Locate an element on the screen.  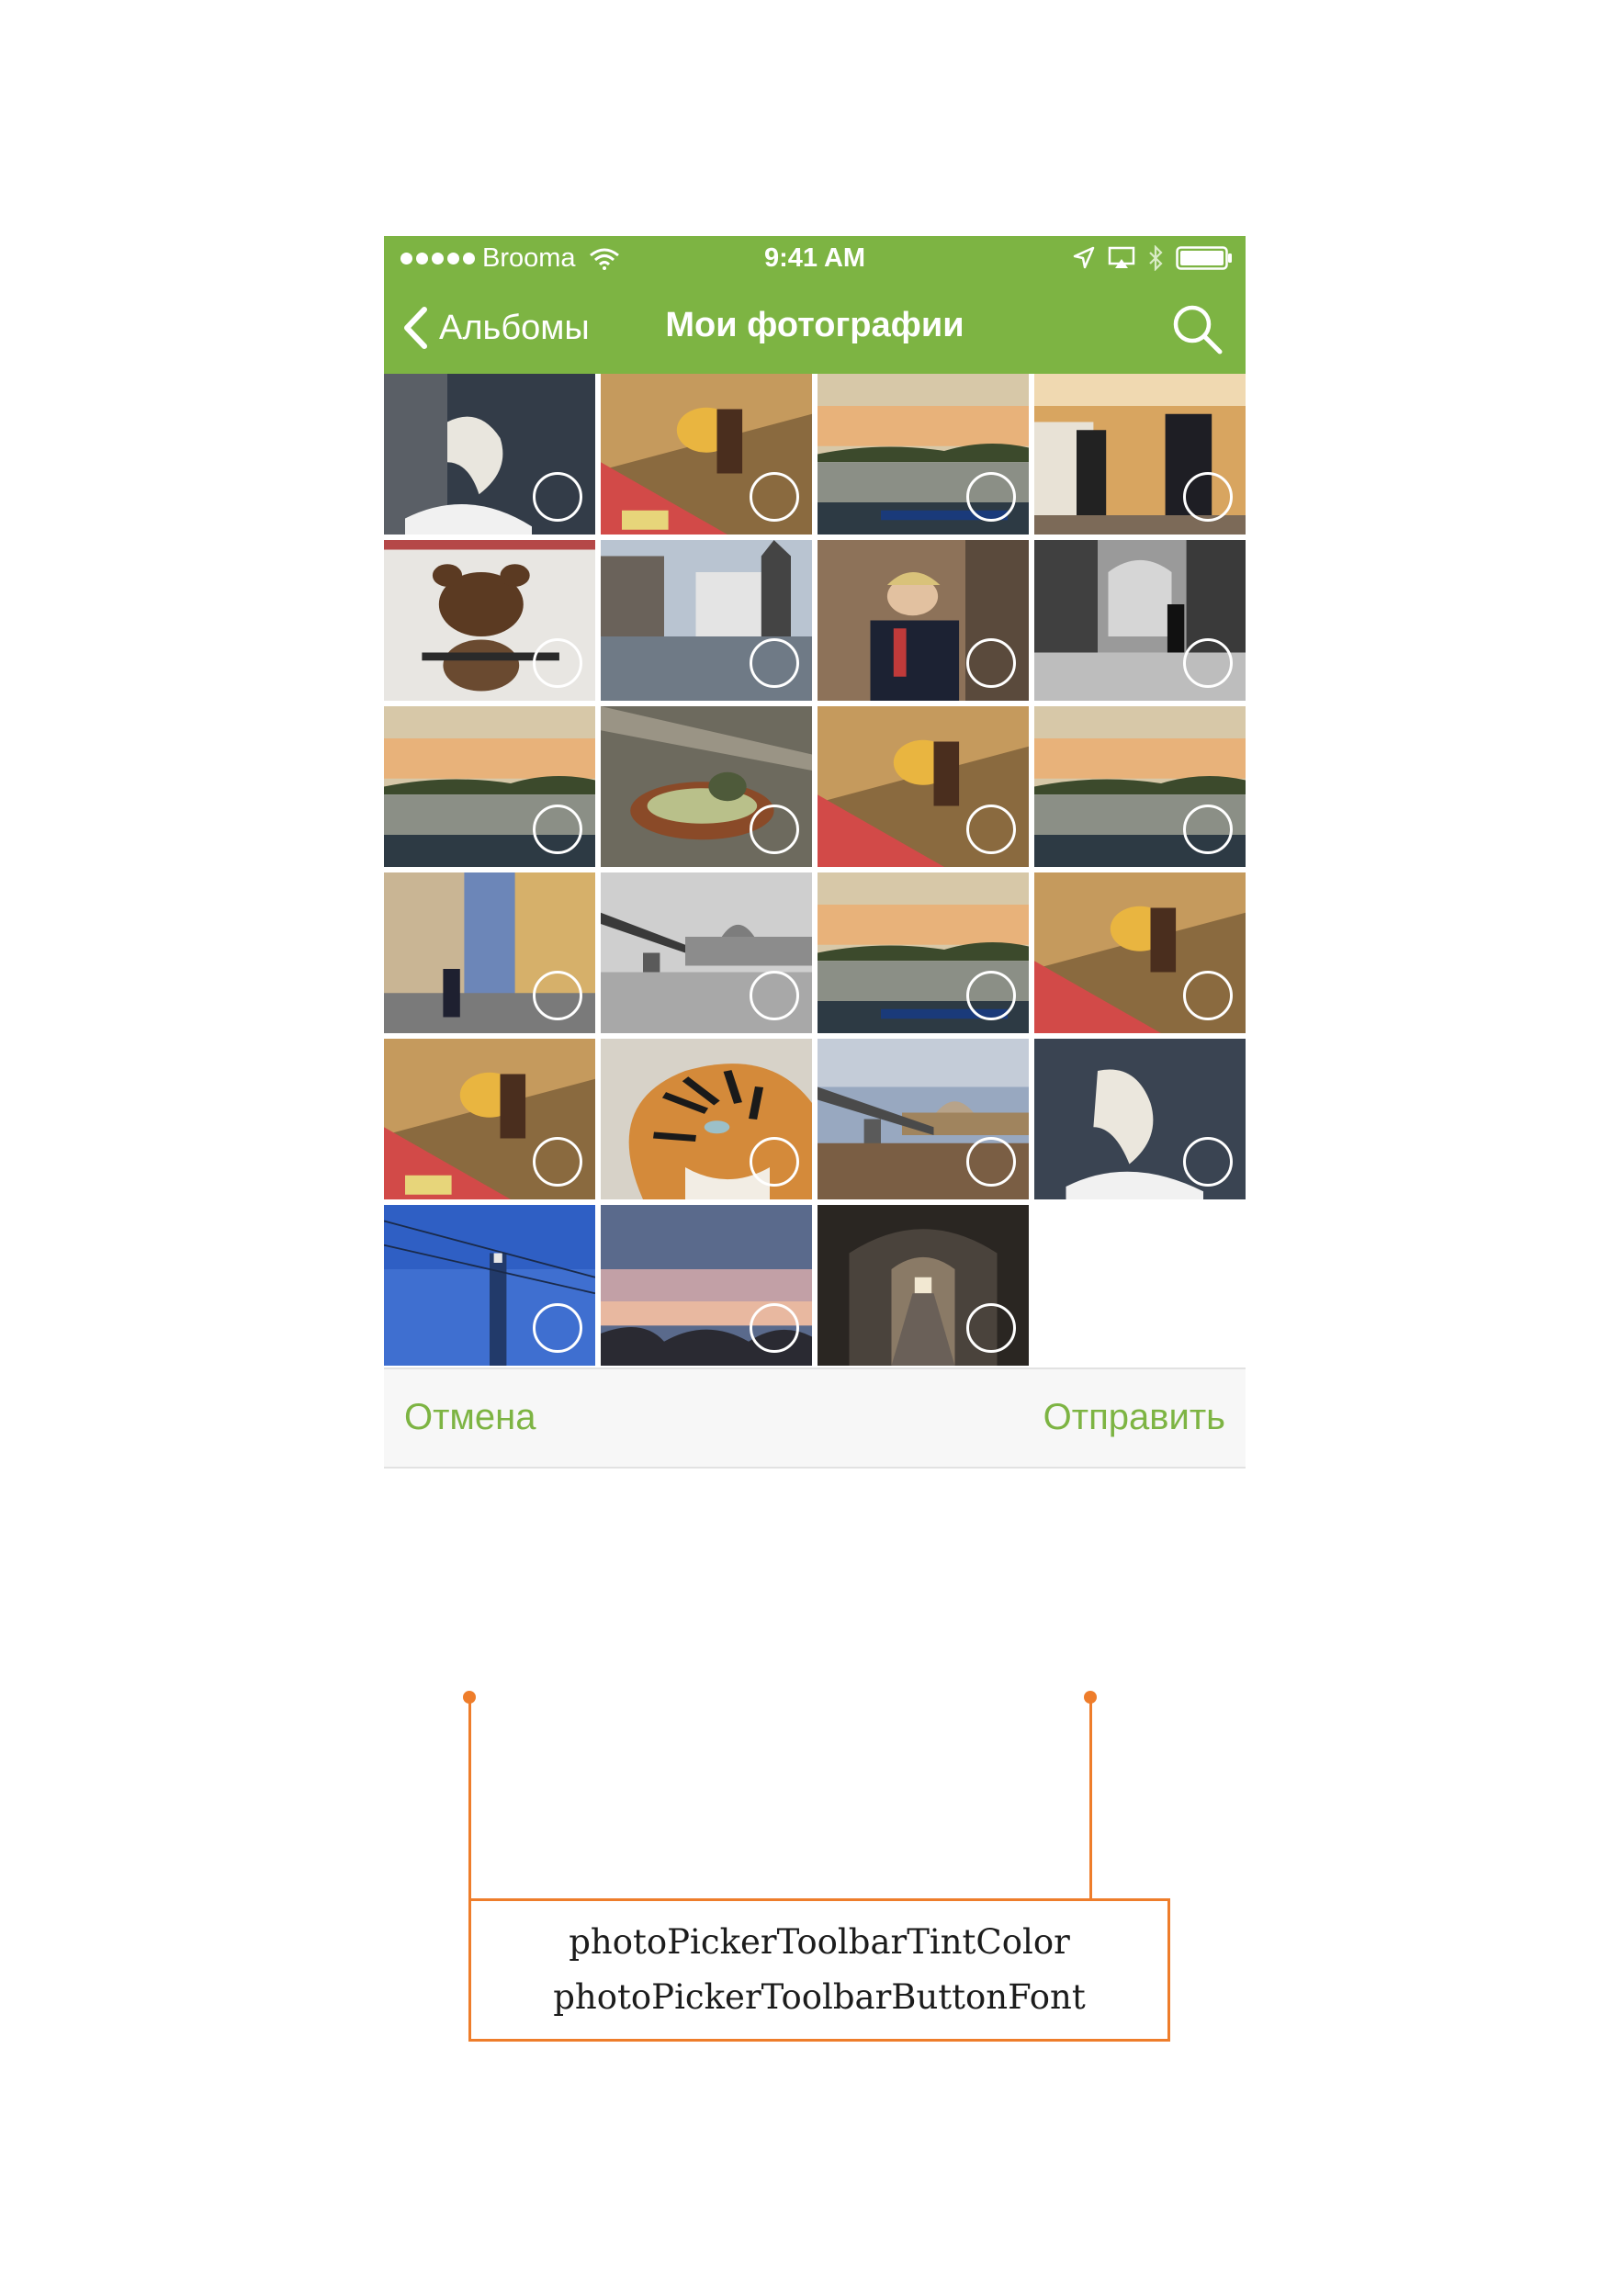
navigation-bar: Альбомы Мои фотографии is located at coordinates (815, 328).